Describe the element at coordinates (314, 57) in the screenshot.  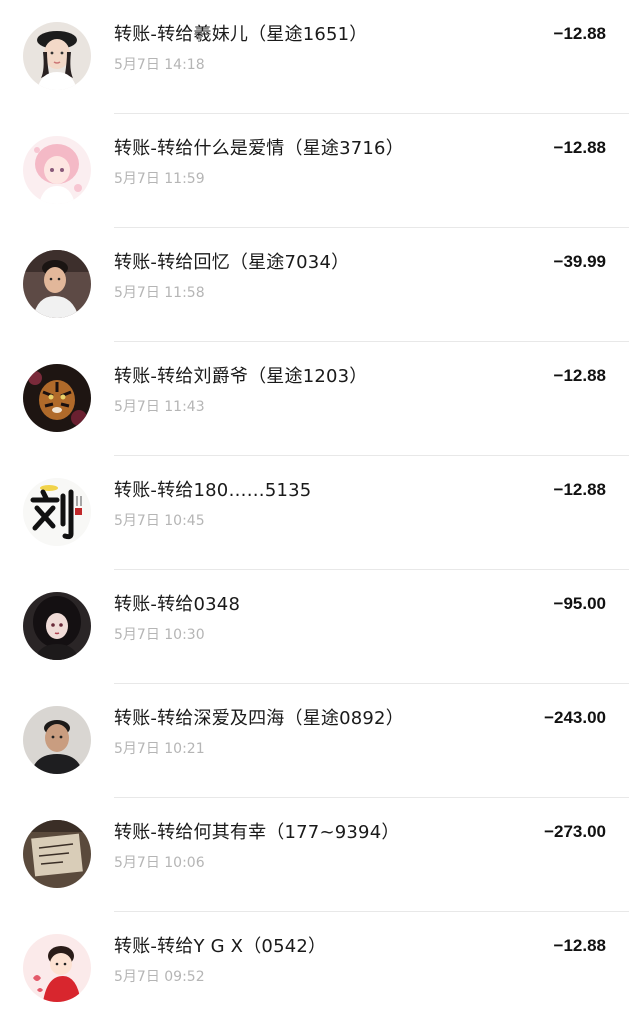
I see `transaction-row: 转账-转给羲妹儿（星途1651） 5月7日 14:18 −12.88` at that location.